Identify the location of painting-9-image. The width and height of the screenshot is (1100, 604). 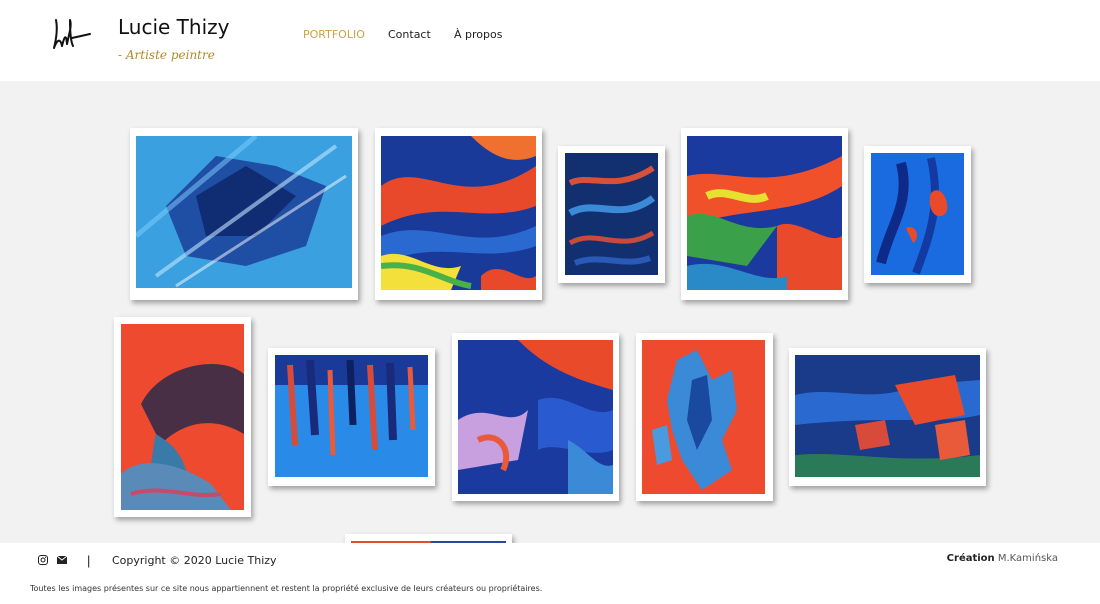
(703, 417).